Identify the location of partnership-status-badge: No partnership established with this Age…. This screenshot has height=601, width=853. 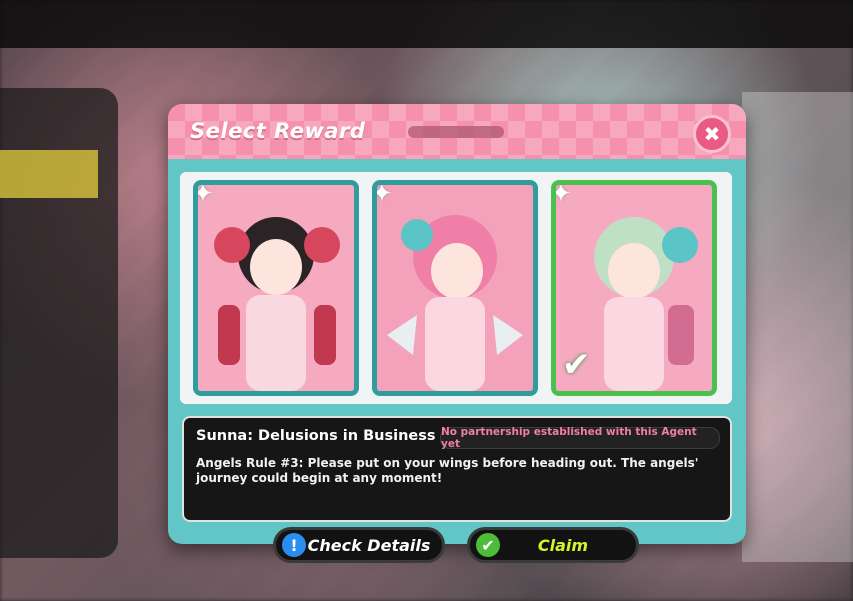
(580, 438).